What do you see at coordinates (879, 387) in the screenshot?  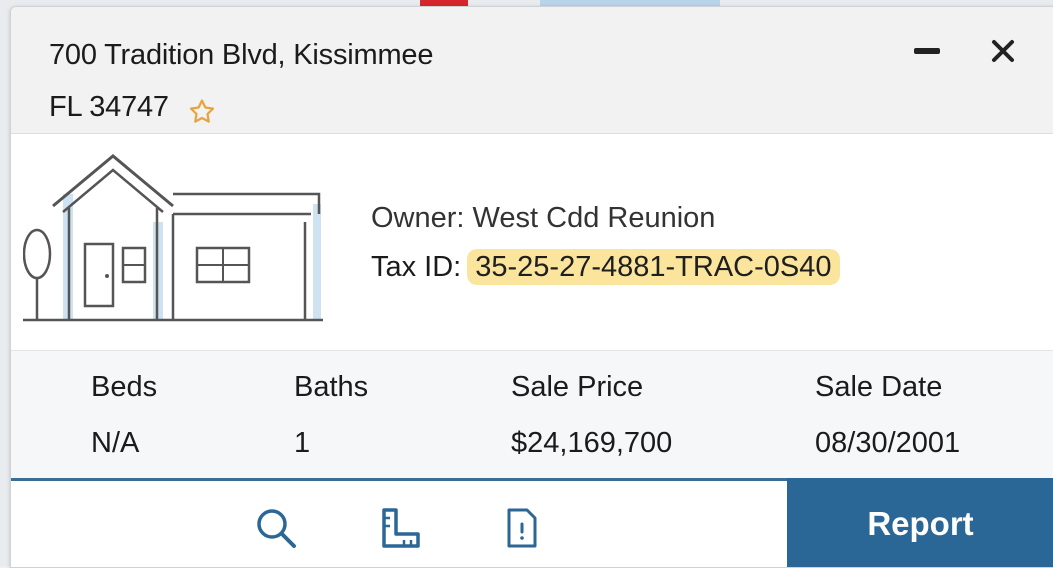 I see `stat-label: Sale Date` at bounding box center [879, 387].